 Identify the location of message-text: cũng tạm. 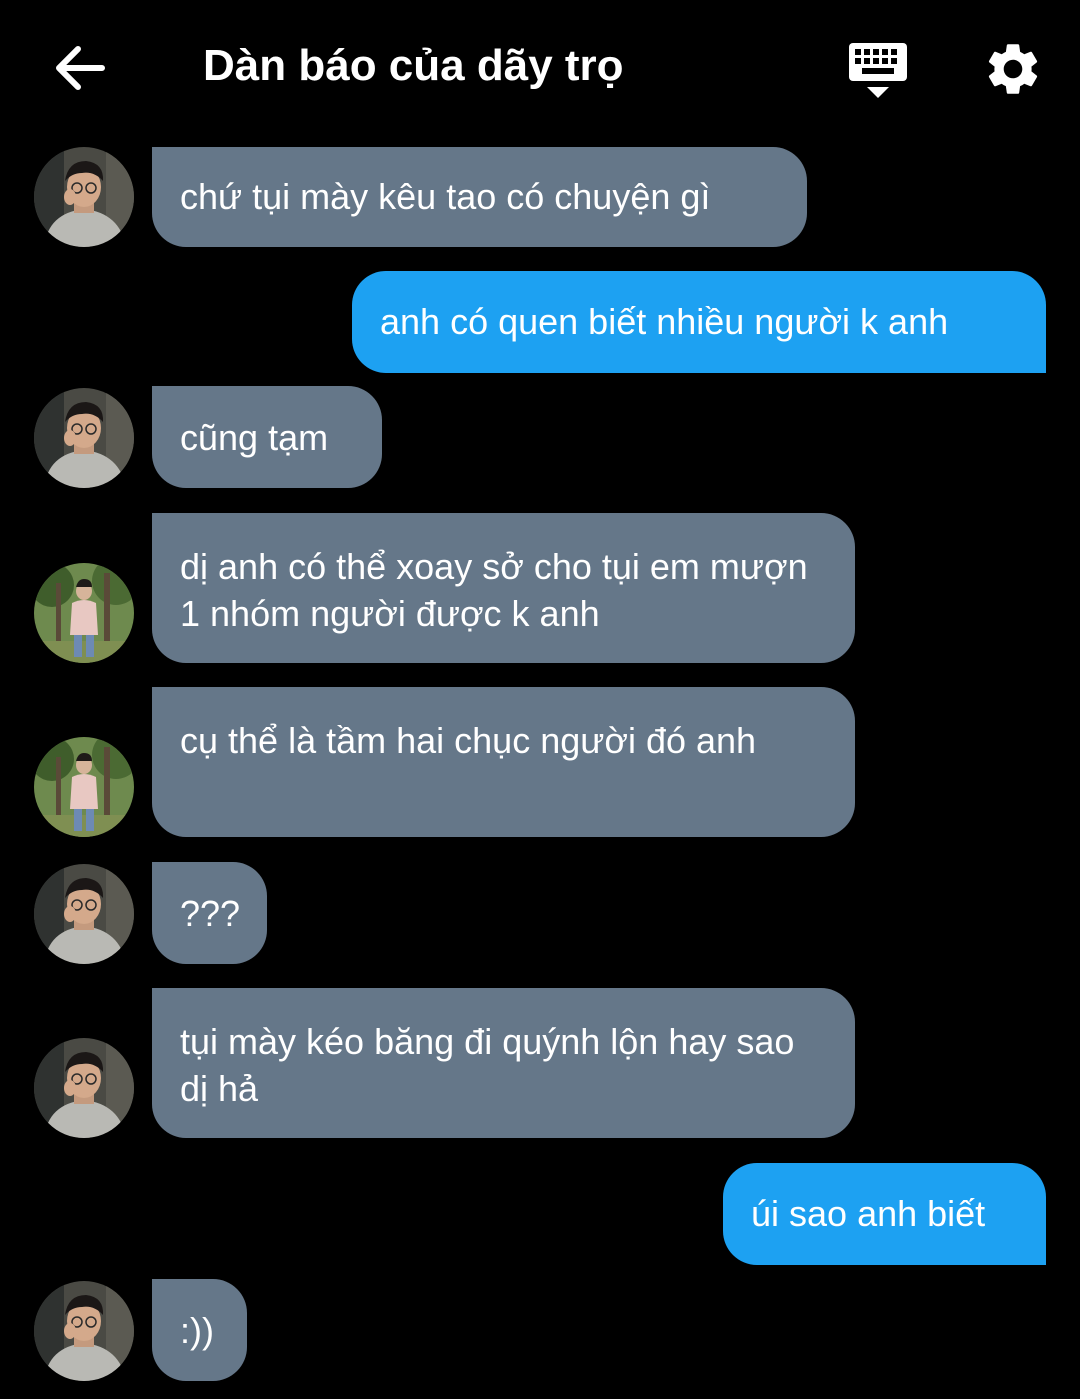
(254, 437).